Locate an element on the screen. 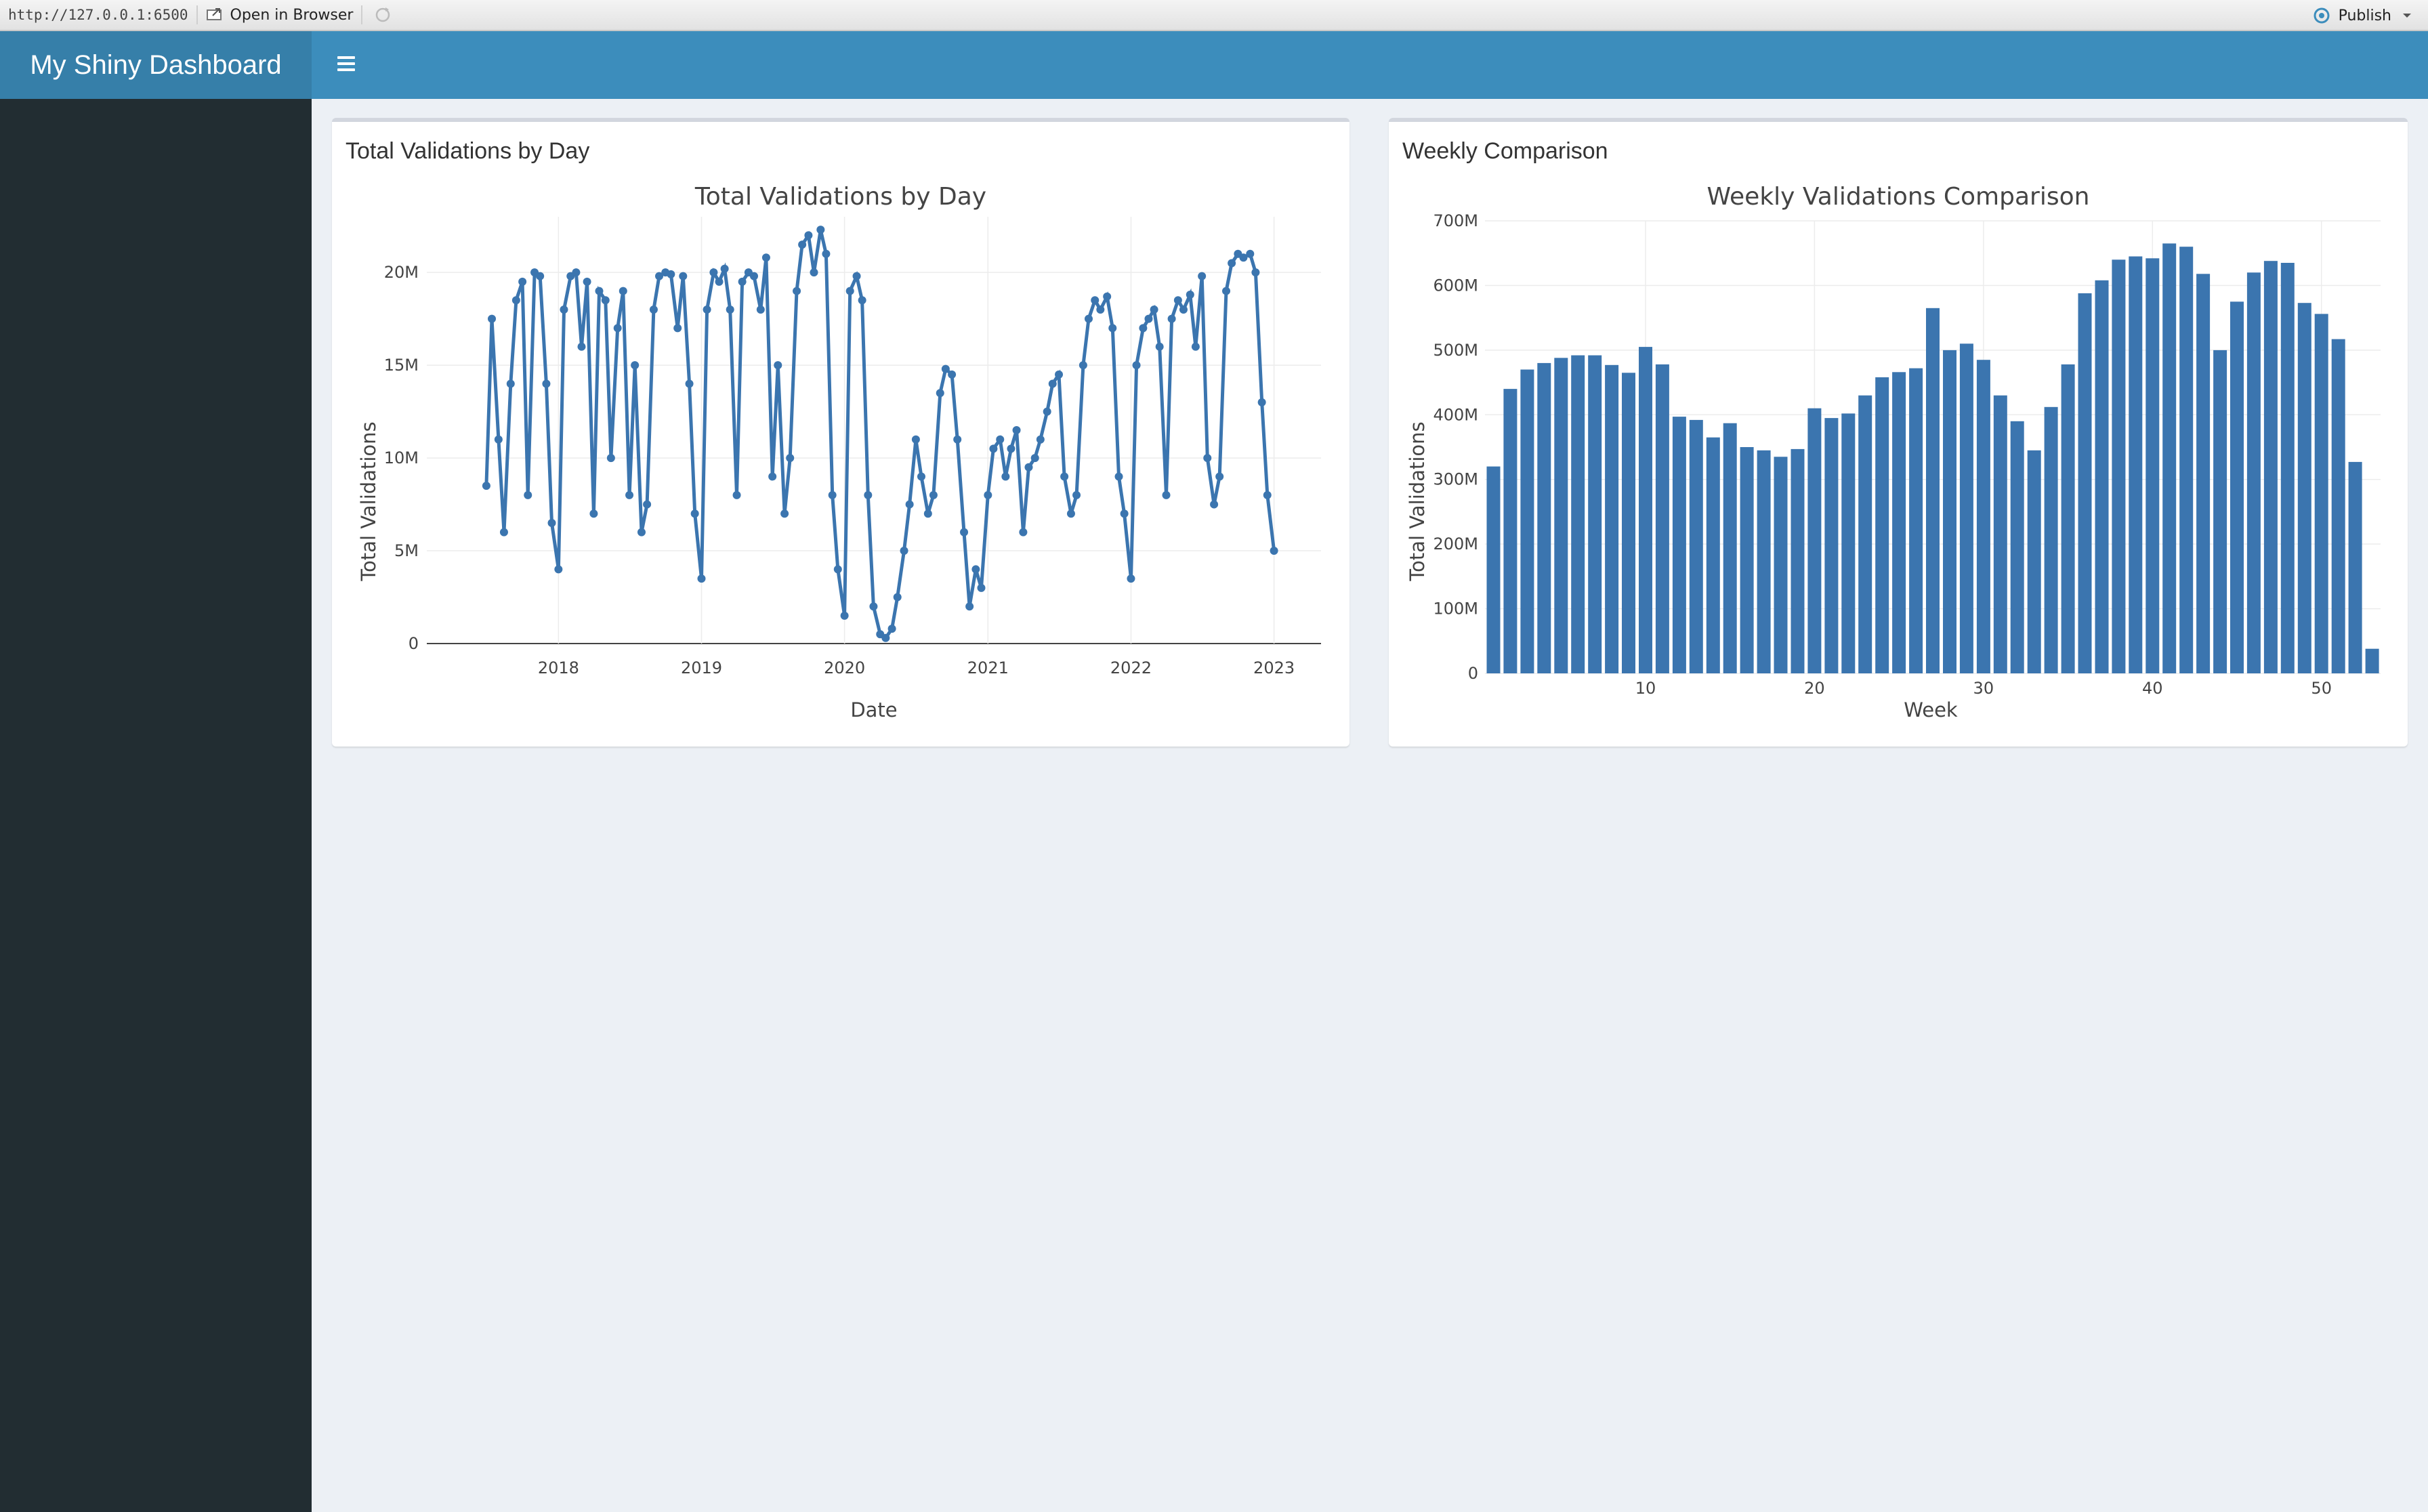 This screenshot has height=1512, width=2428. viewer-url: http://127.0.0.1:6500 is located at coordinates (98, 15).